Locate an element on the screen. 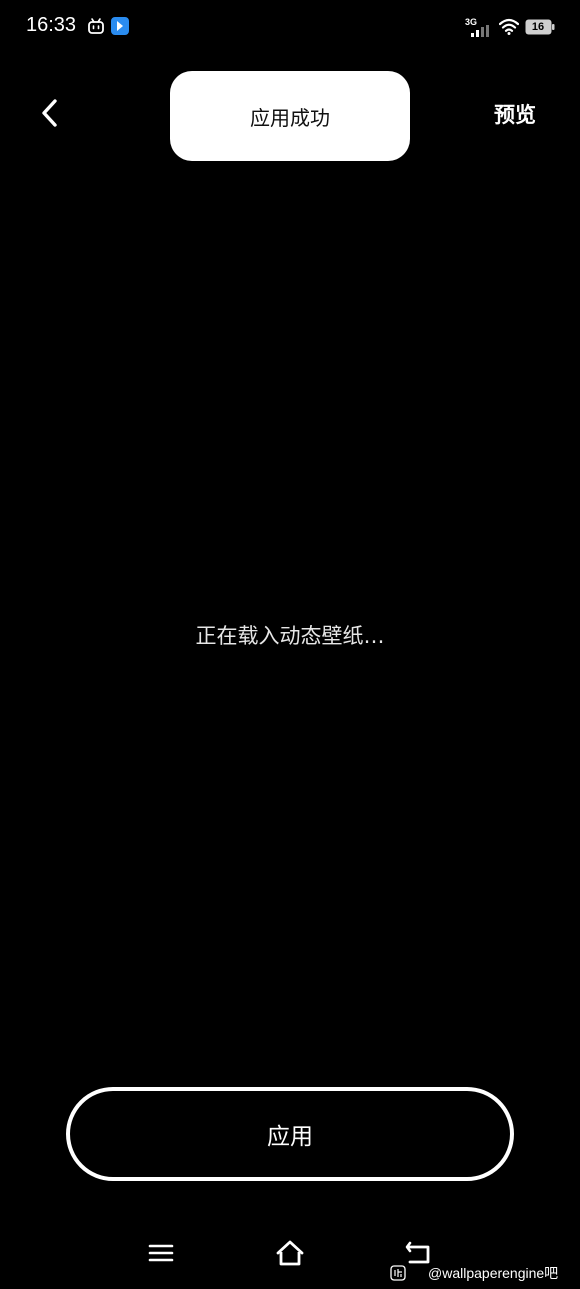  battery-level: 16 is located at coordinates (538, 27).